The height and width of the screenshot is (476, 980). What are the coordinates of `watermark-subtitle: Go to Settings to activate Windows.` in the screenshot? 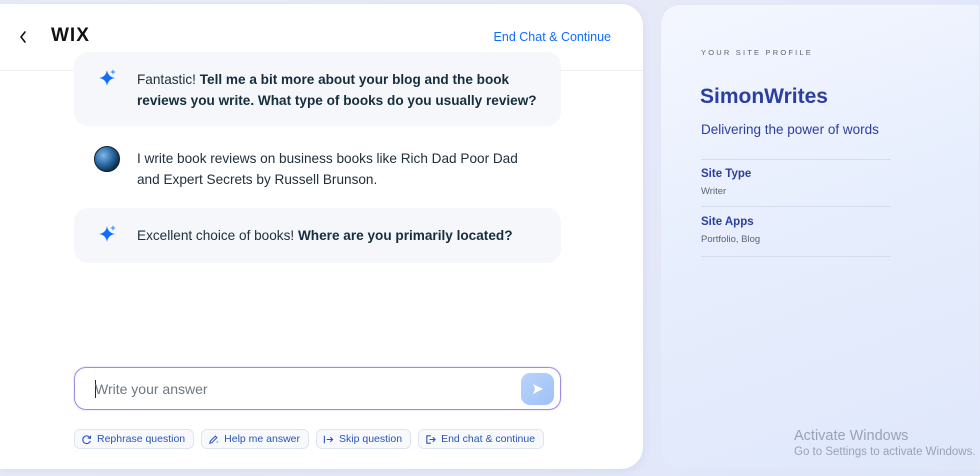 It's located at (885, 452).